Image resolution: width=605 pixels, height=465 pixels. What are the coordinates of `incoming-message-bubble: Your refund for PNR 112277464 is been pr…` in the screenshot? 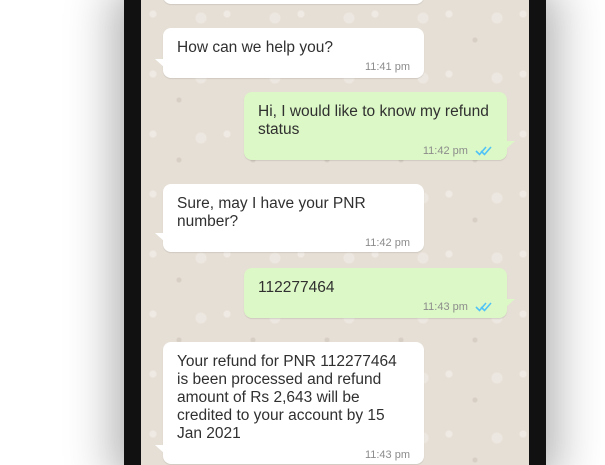 It's located at (289, 403).